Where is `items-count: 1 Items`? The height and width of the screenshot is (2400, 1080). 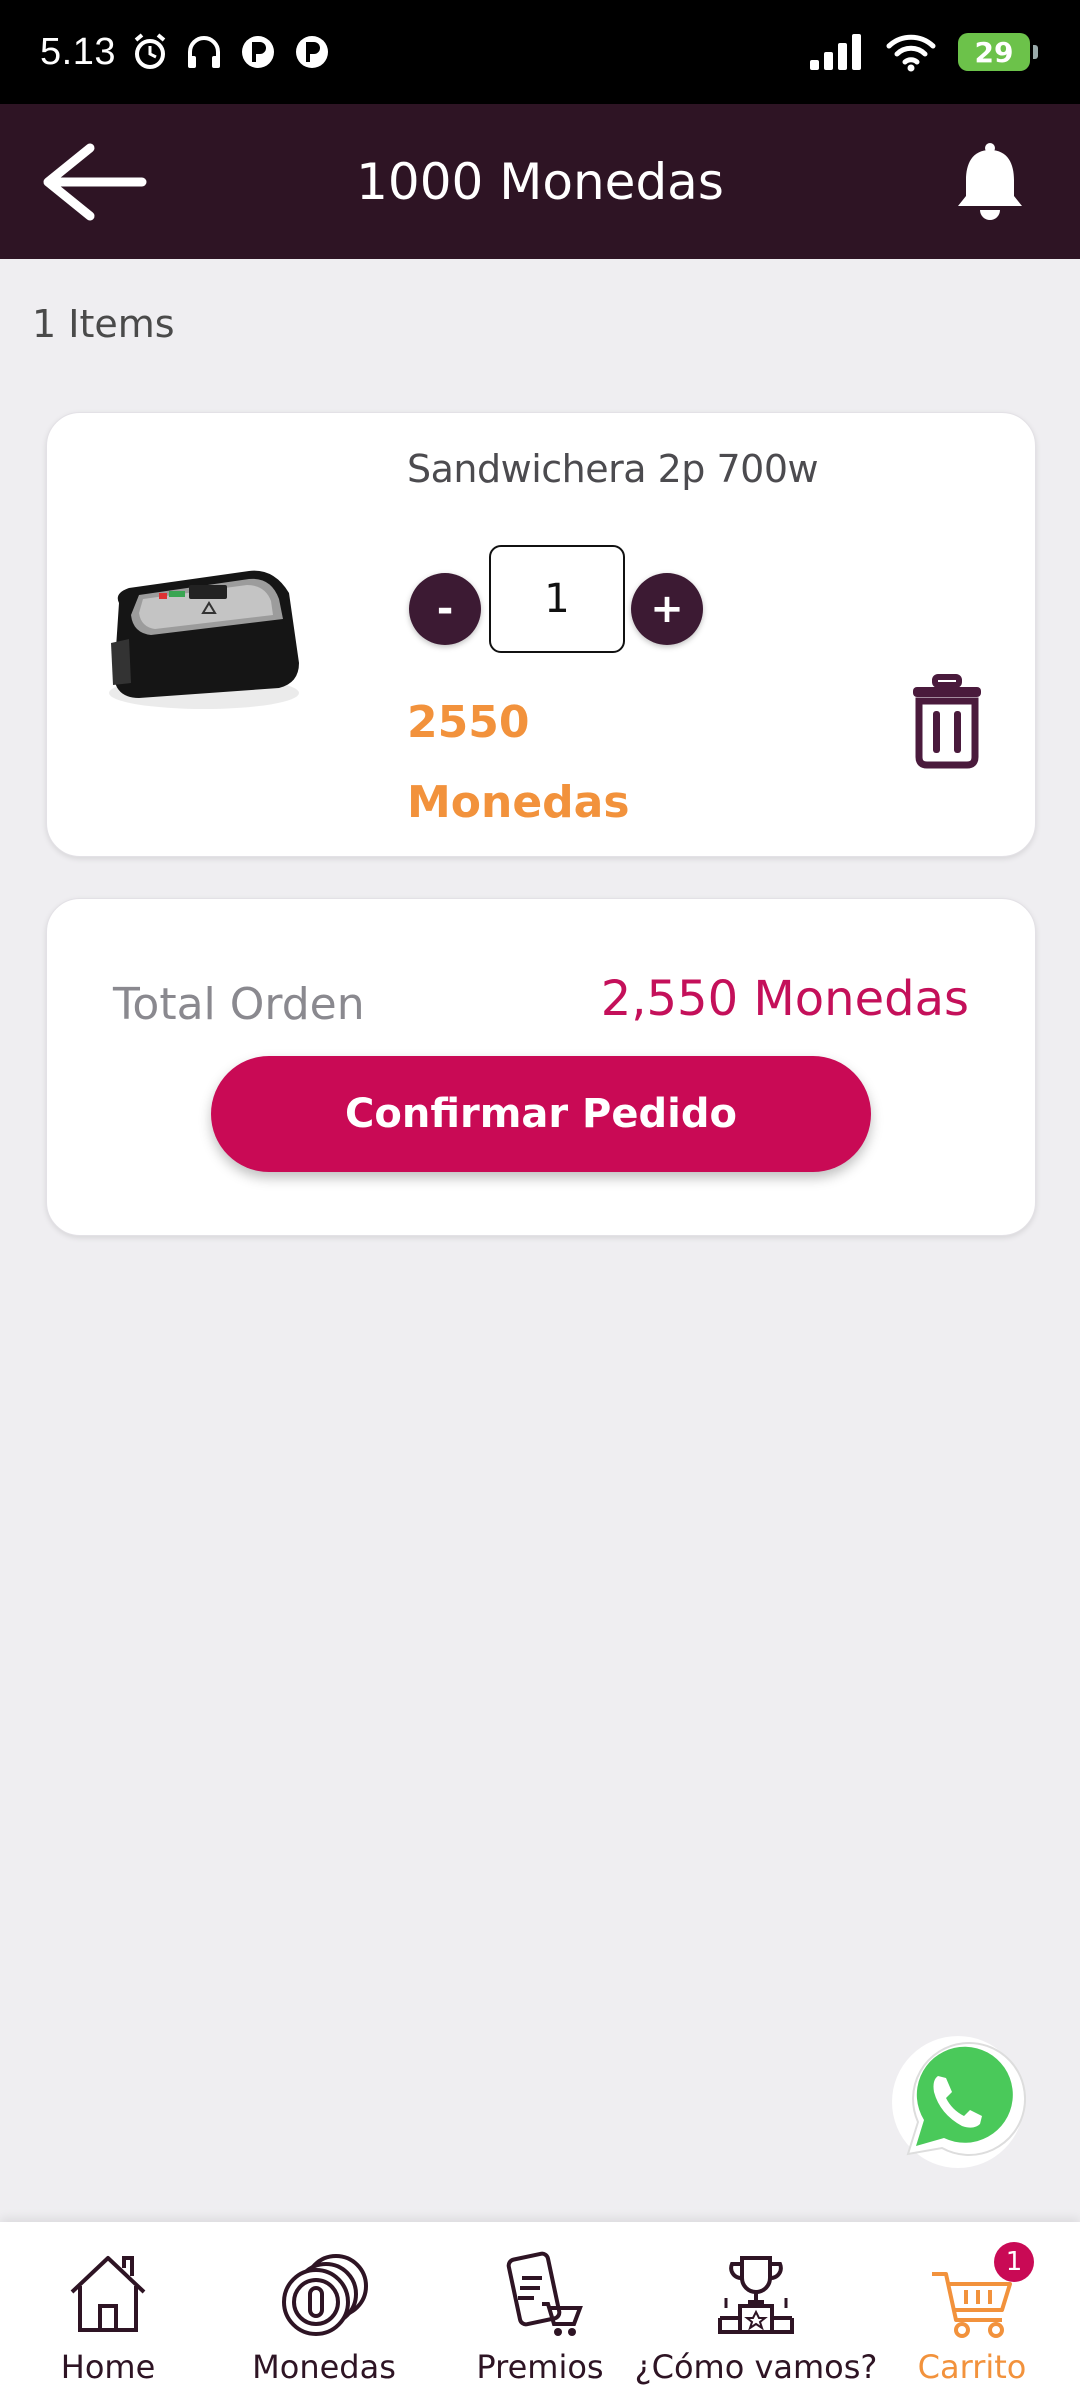 items-count: 1 Items is located at coordinates (103, 324).